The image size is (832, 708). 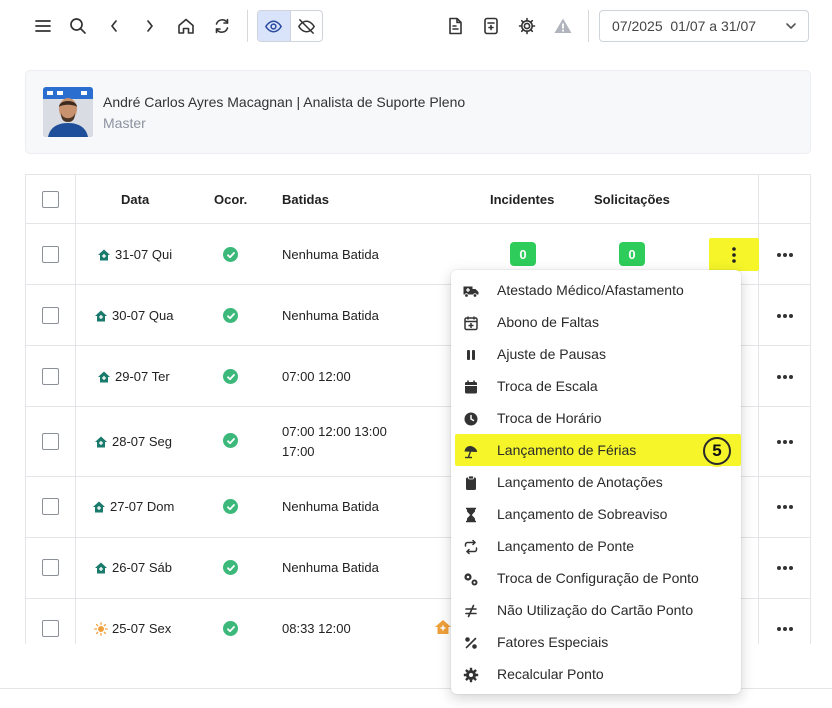 I want to click on header-ocor: Ocor., so click(x=230, y=199).